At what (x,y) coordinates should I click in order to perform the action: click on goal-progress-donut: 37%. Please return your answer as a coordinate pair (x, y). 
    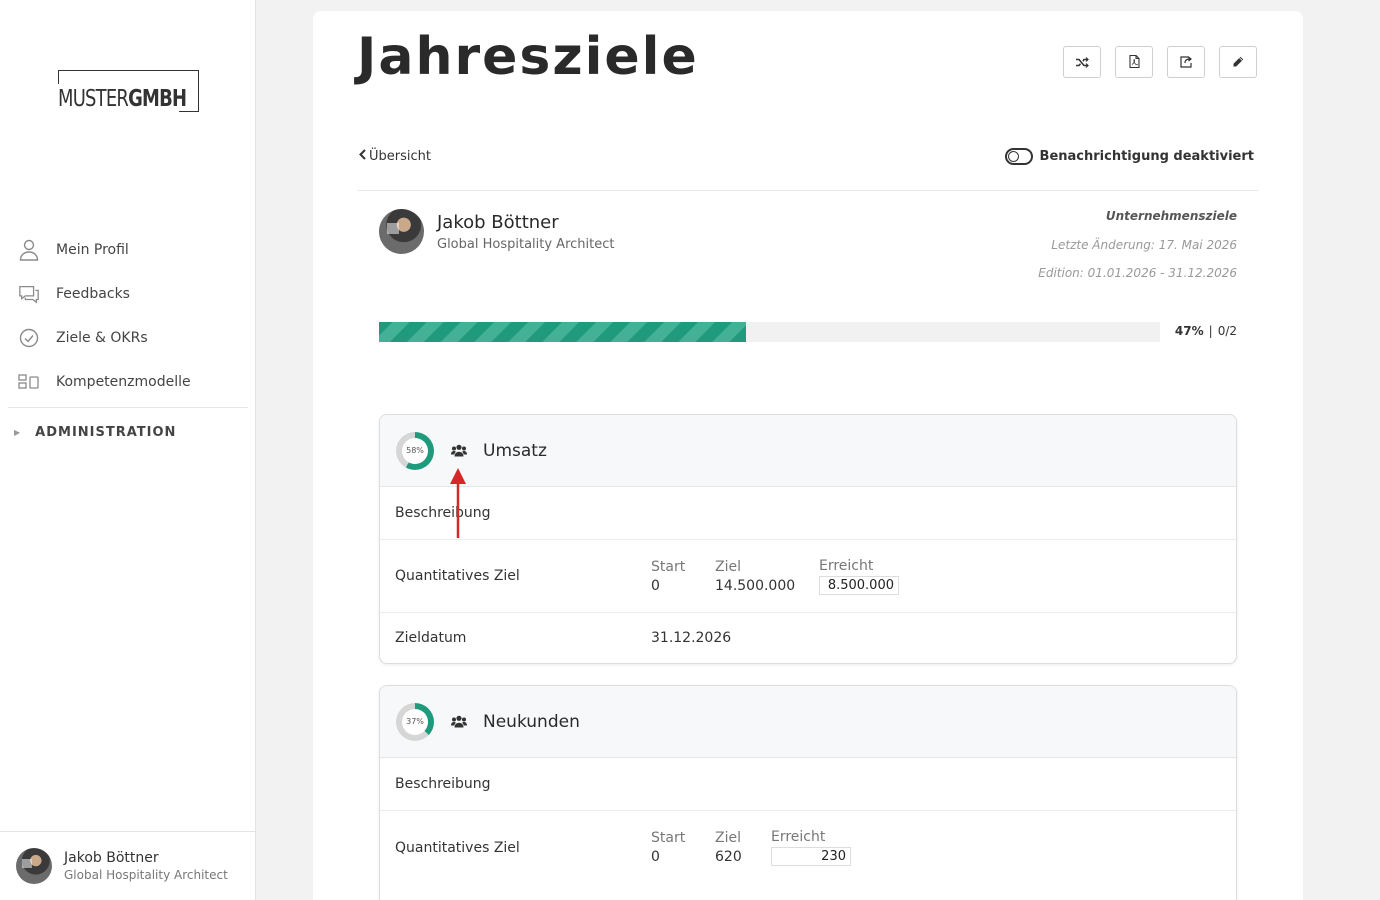
    Looking at the image, I should click on (415, 721).